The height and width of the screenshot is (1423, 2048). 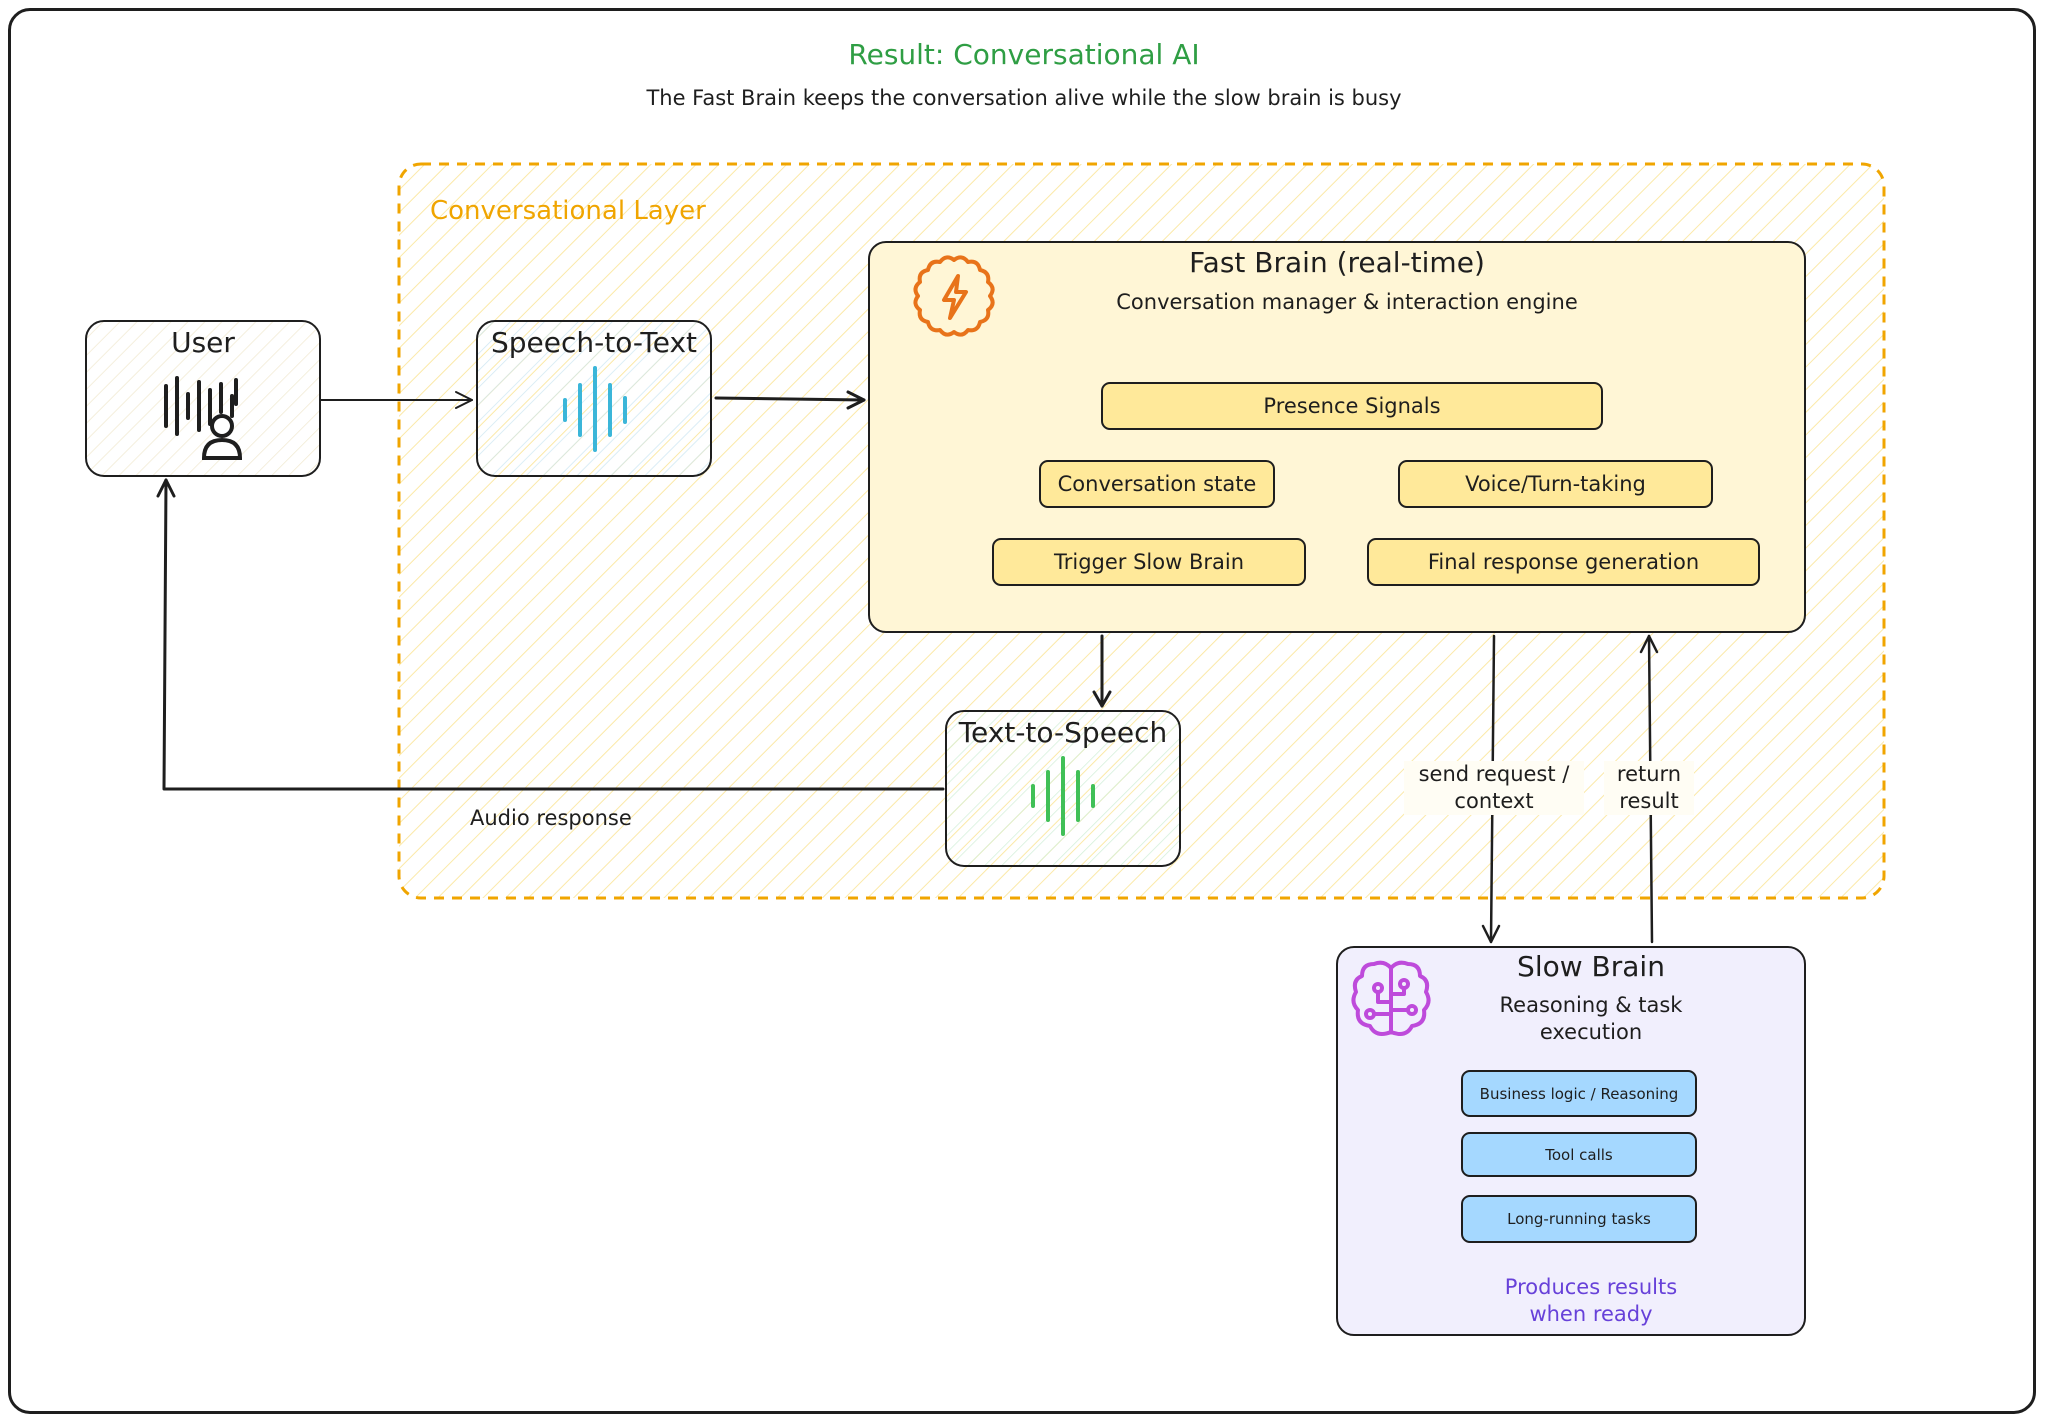 What do you see at coordinates (1579, 1093) in the screenshot?
I see `chip-business-logic: Business logic / Reasoning` at bounding box center [1579, 1093].